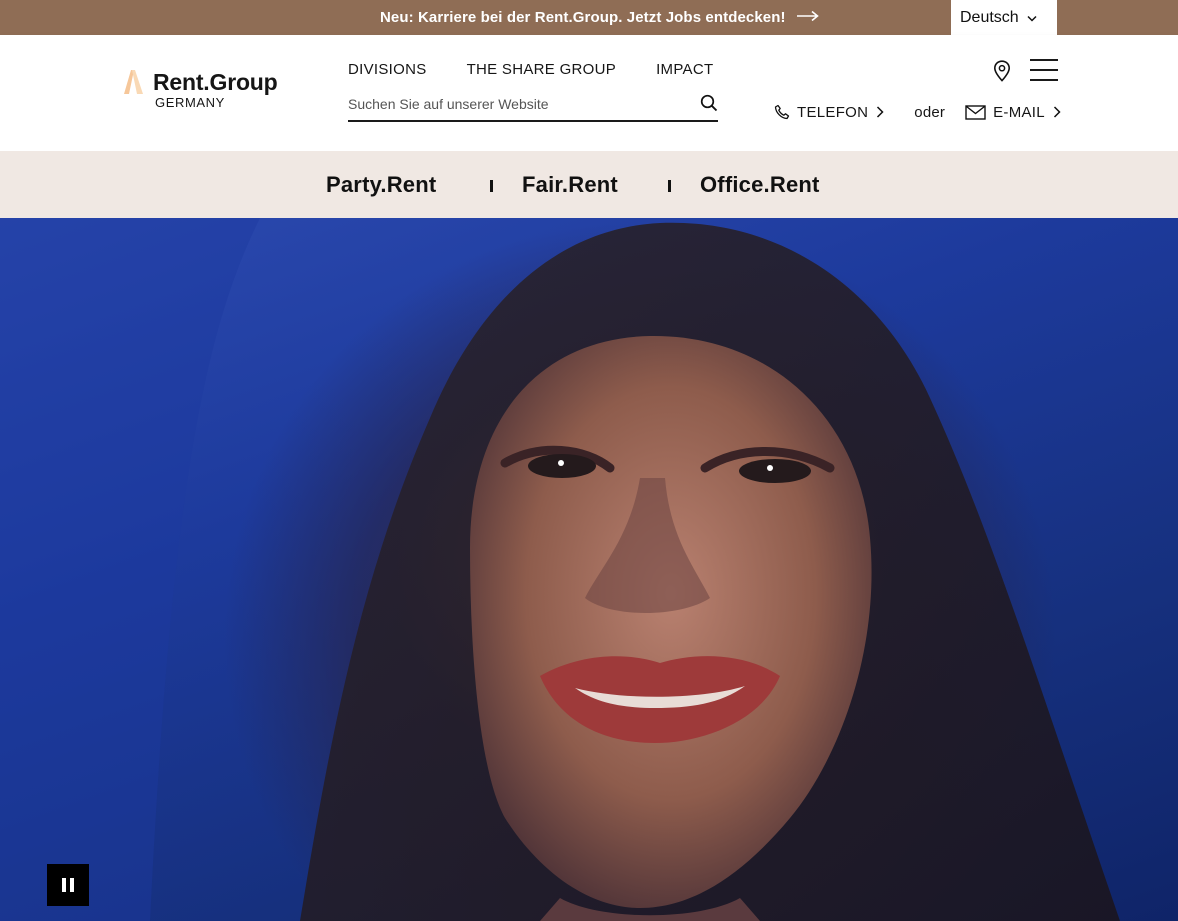 The image size is (1178, 921). Describe the element at coordinates (387, 69) in the screenshot. I see `nav-item-divisions: DIVISIONS` at that location.